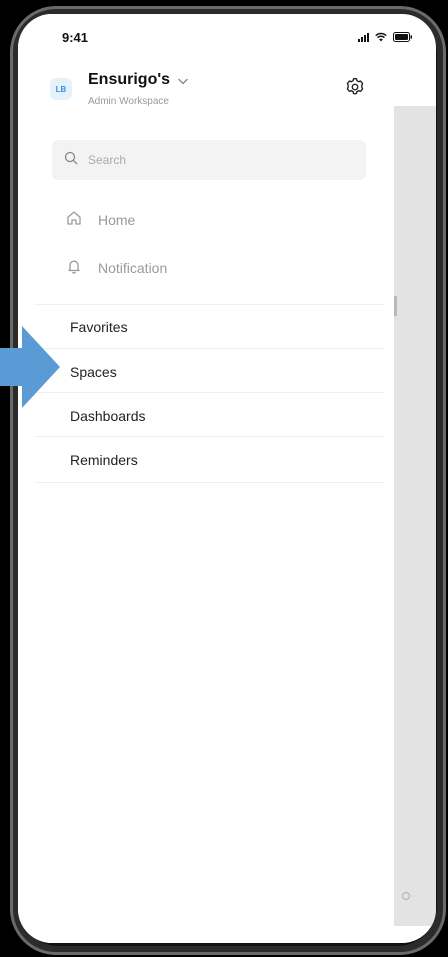  Describe the element at coordinates (395, 306) in the screenshot. I see `background-app-divider` at that location.